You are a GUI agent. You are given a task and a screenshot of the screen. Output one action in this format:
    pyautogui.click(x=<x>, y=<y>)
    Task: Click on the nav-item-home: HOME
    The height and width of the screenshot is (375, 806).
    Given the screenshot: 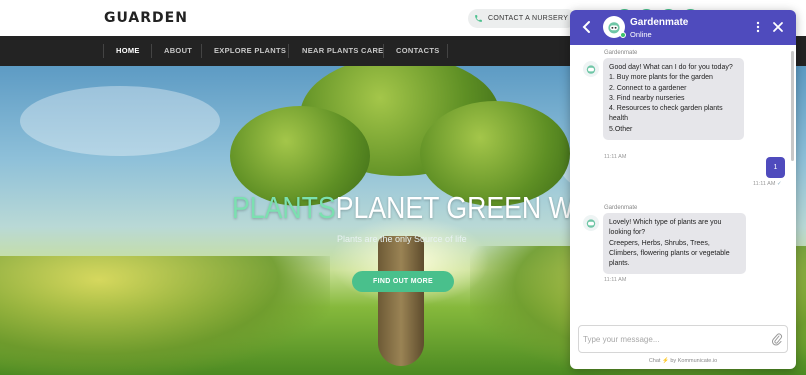 What is the action you would take?
    pyautogui.click(x=128, y=51)
    